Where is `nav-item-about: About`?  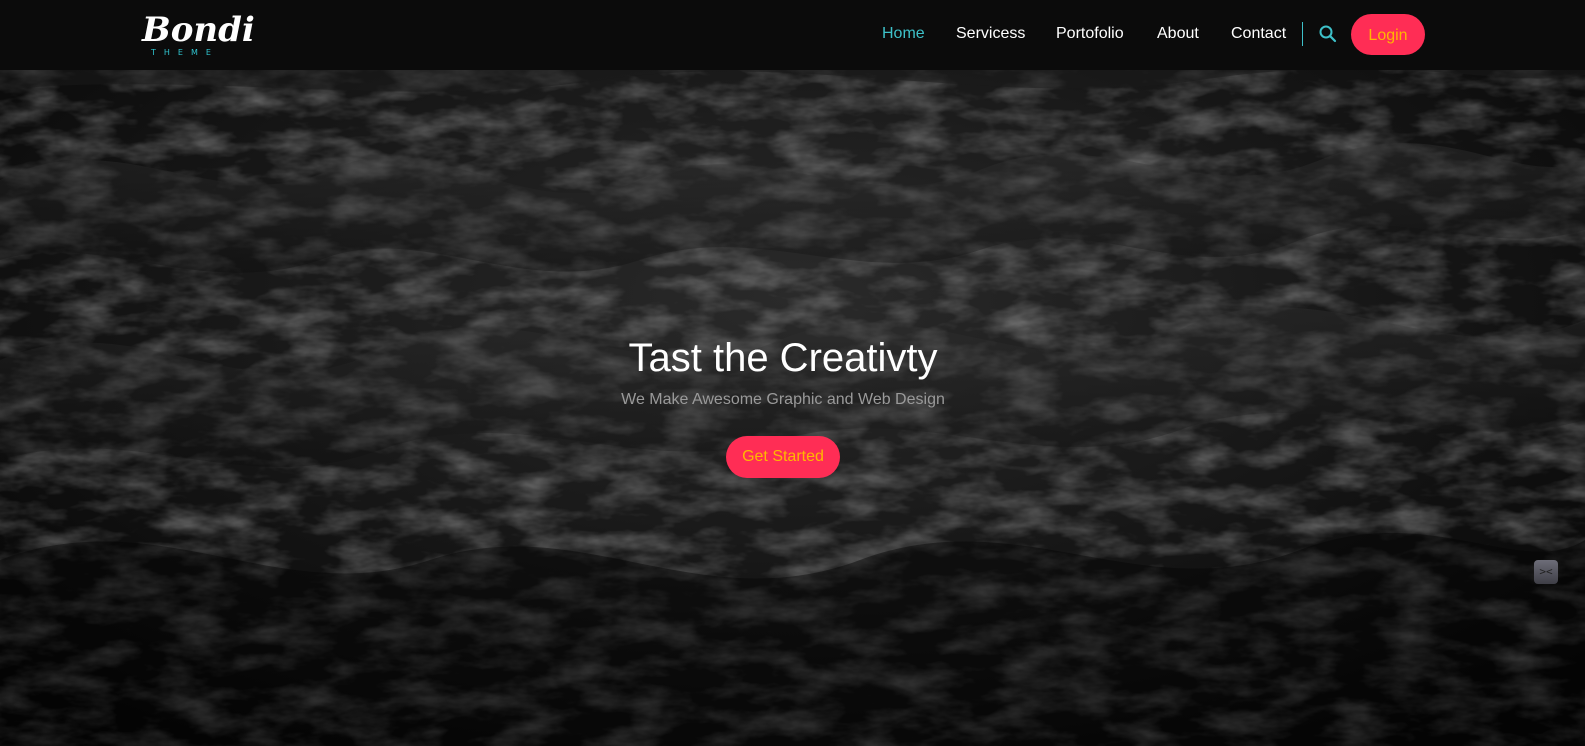 nav-item-about: About is located at coordinates (1178, 34).